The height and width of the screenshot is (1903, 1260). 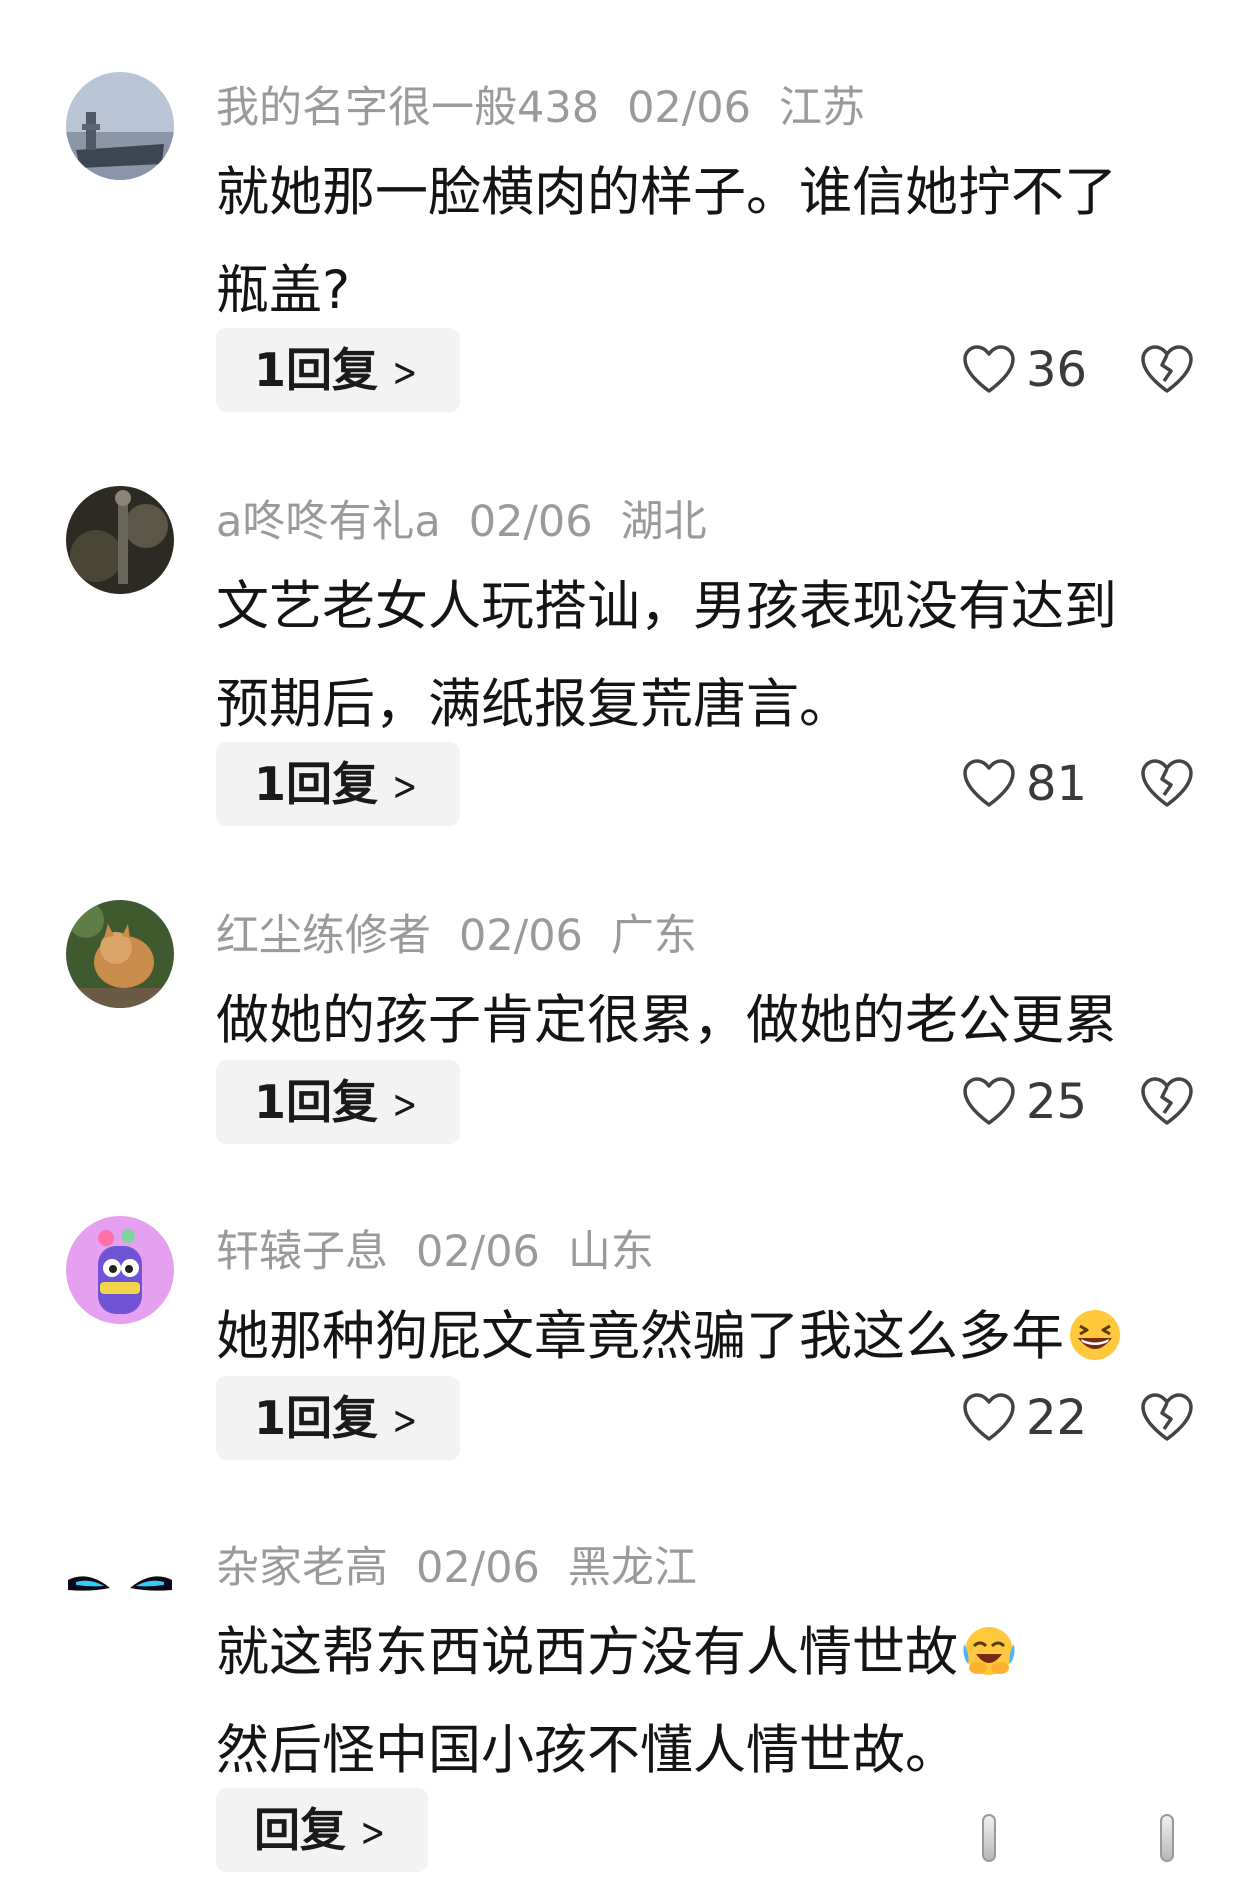 I want to click on reply-label: 回复, so click(x=300, y=1830).